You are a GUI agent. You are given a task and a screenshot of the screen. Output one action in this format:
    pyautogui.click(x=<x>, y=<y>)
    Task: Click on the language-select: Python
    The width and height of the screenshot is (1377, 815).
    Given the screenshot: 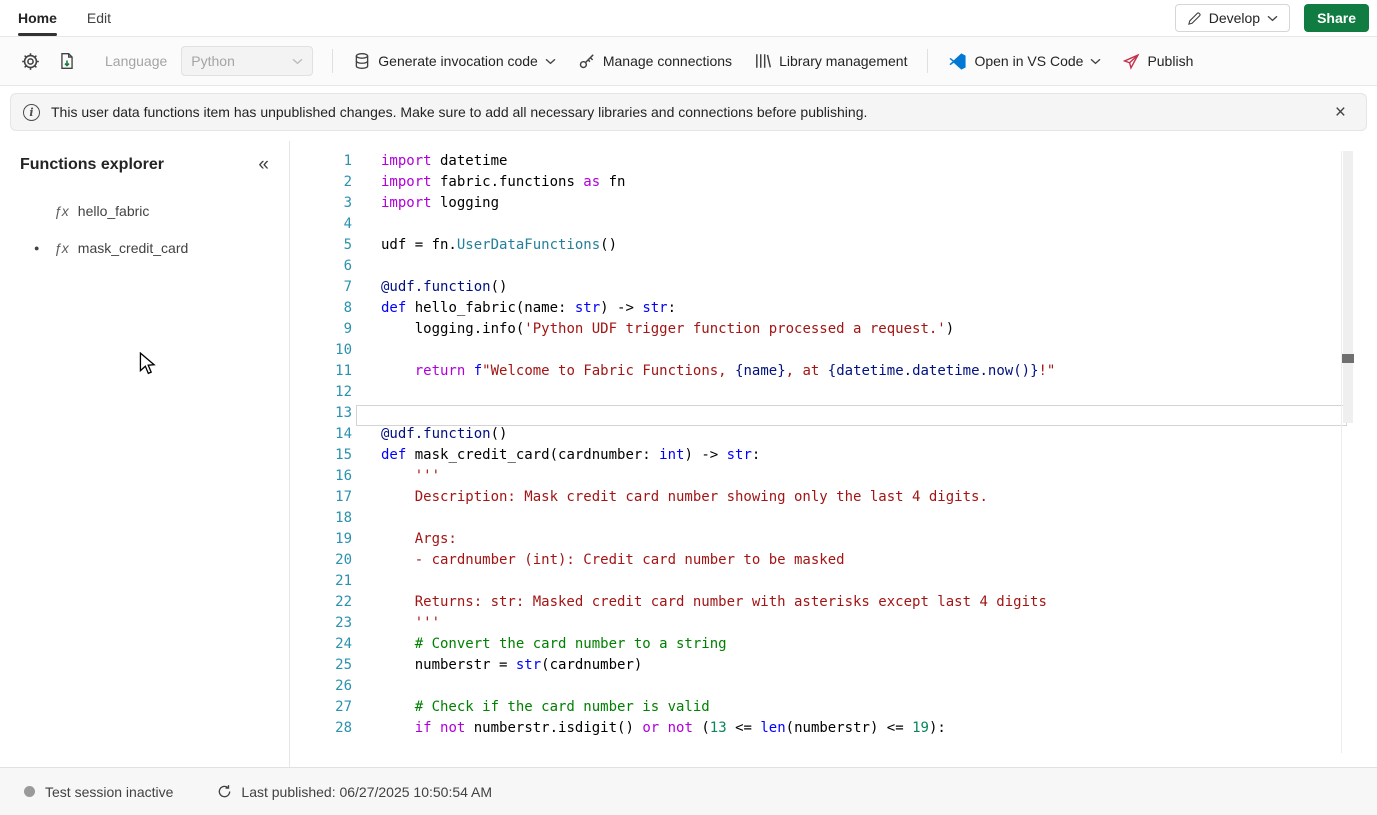 What is the action you would take?
    pyautogui.click(x=247, y=61)
    